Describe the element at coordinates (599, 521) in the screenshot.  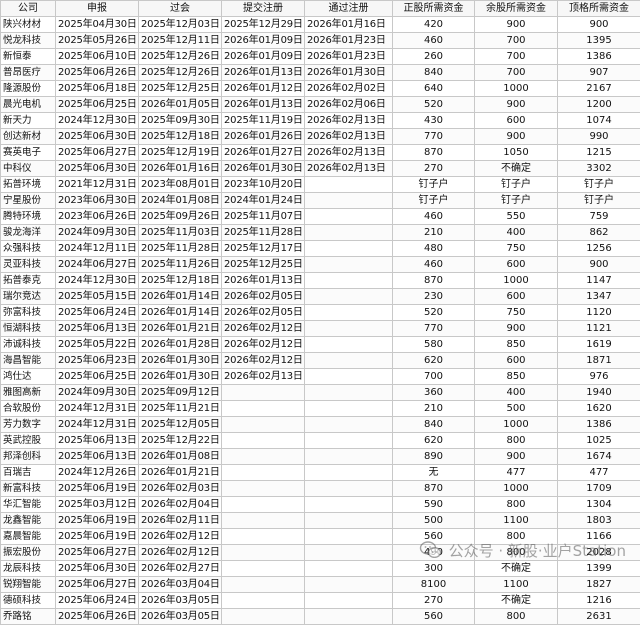
I see `cell-max-subscription-funds: 1803` at that location.